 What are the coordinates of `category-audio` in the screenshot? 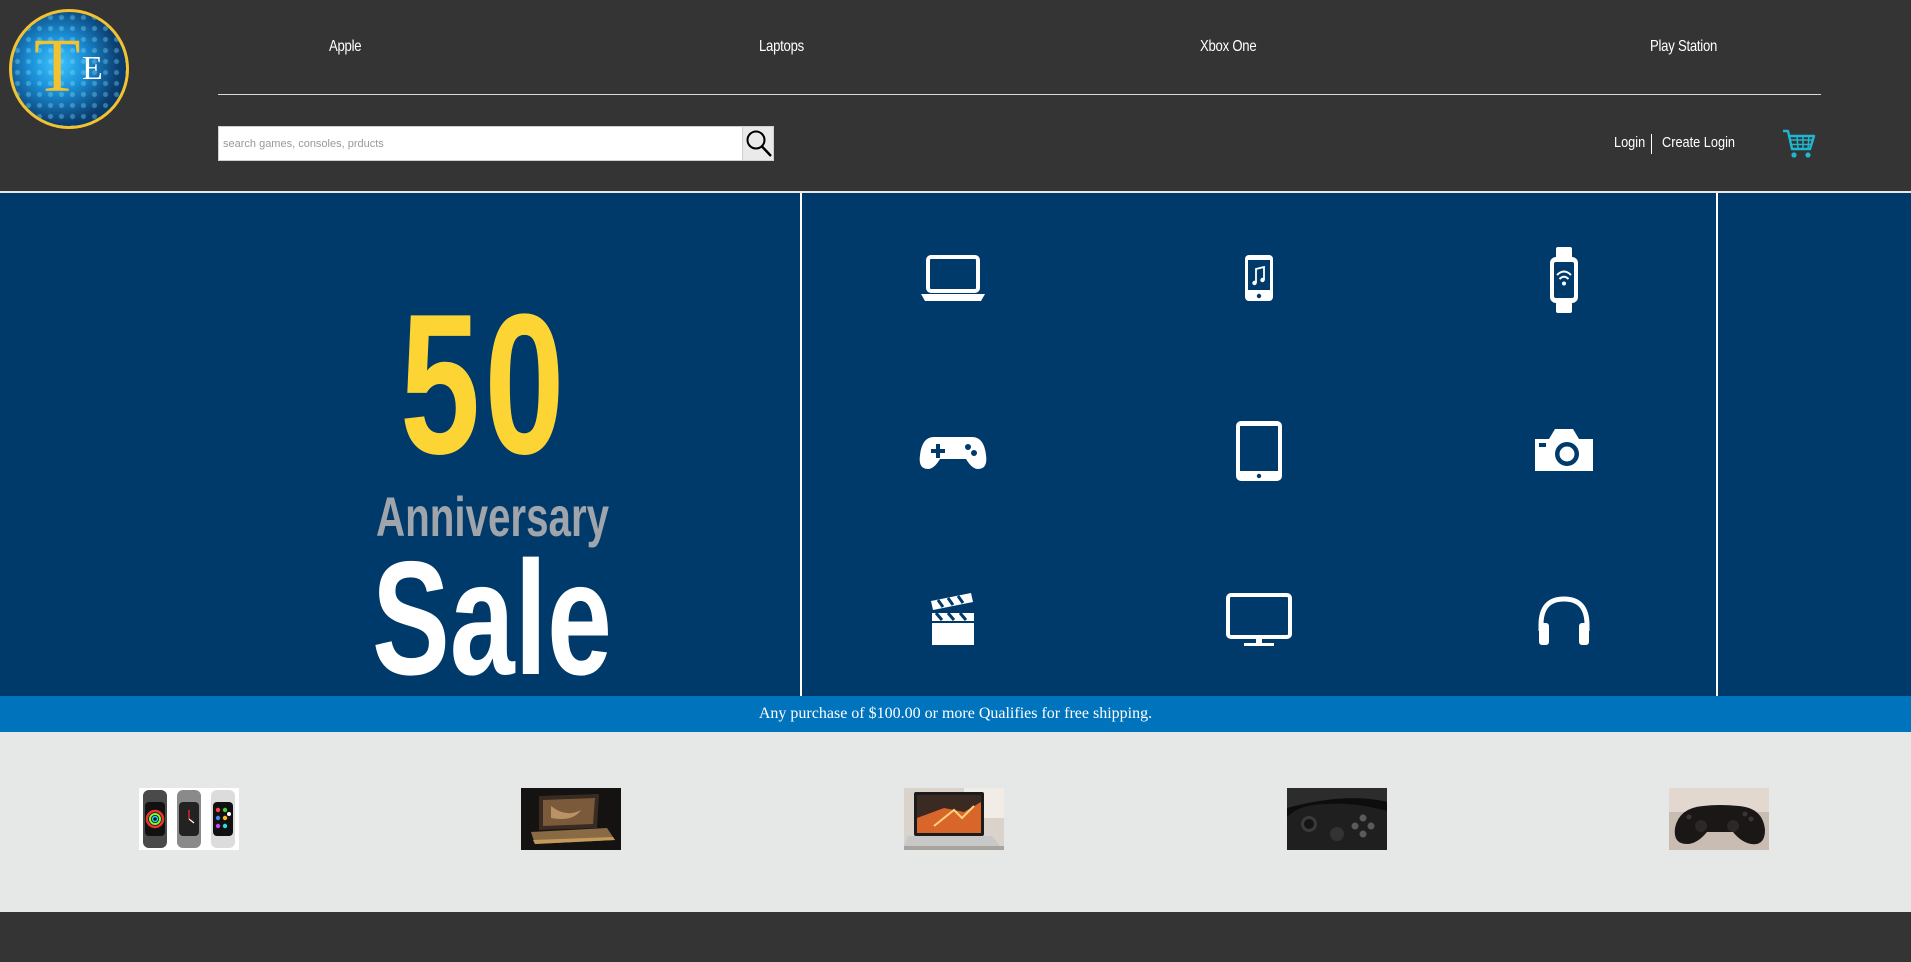 It's located at (1564, 620).